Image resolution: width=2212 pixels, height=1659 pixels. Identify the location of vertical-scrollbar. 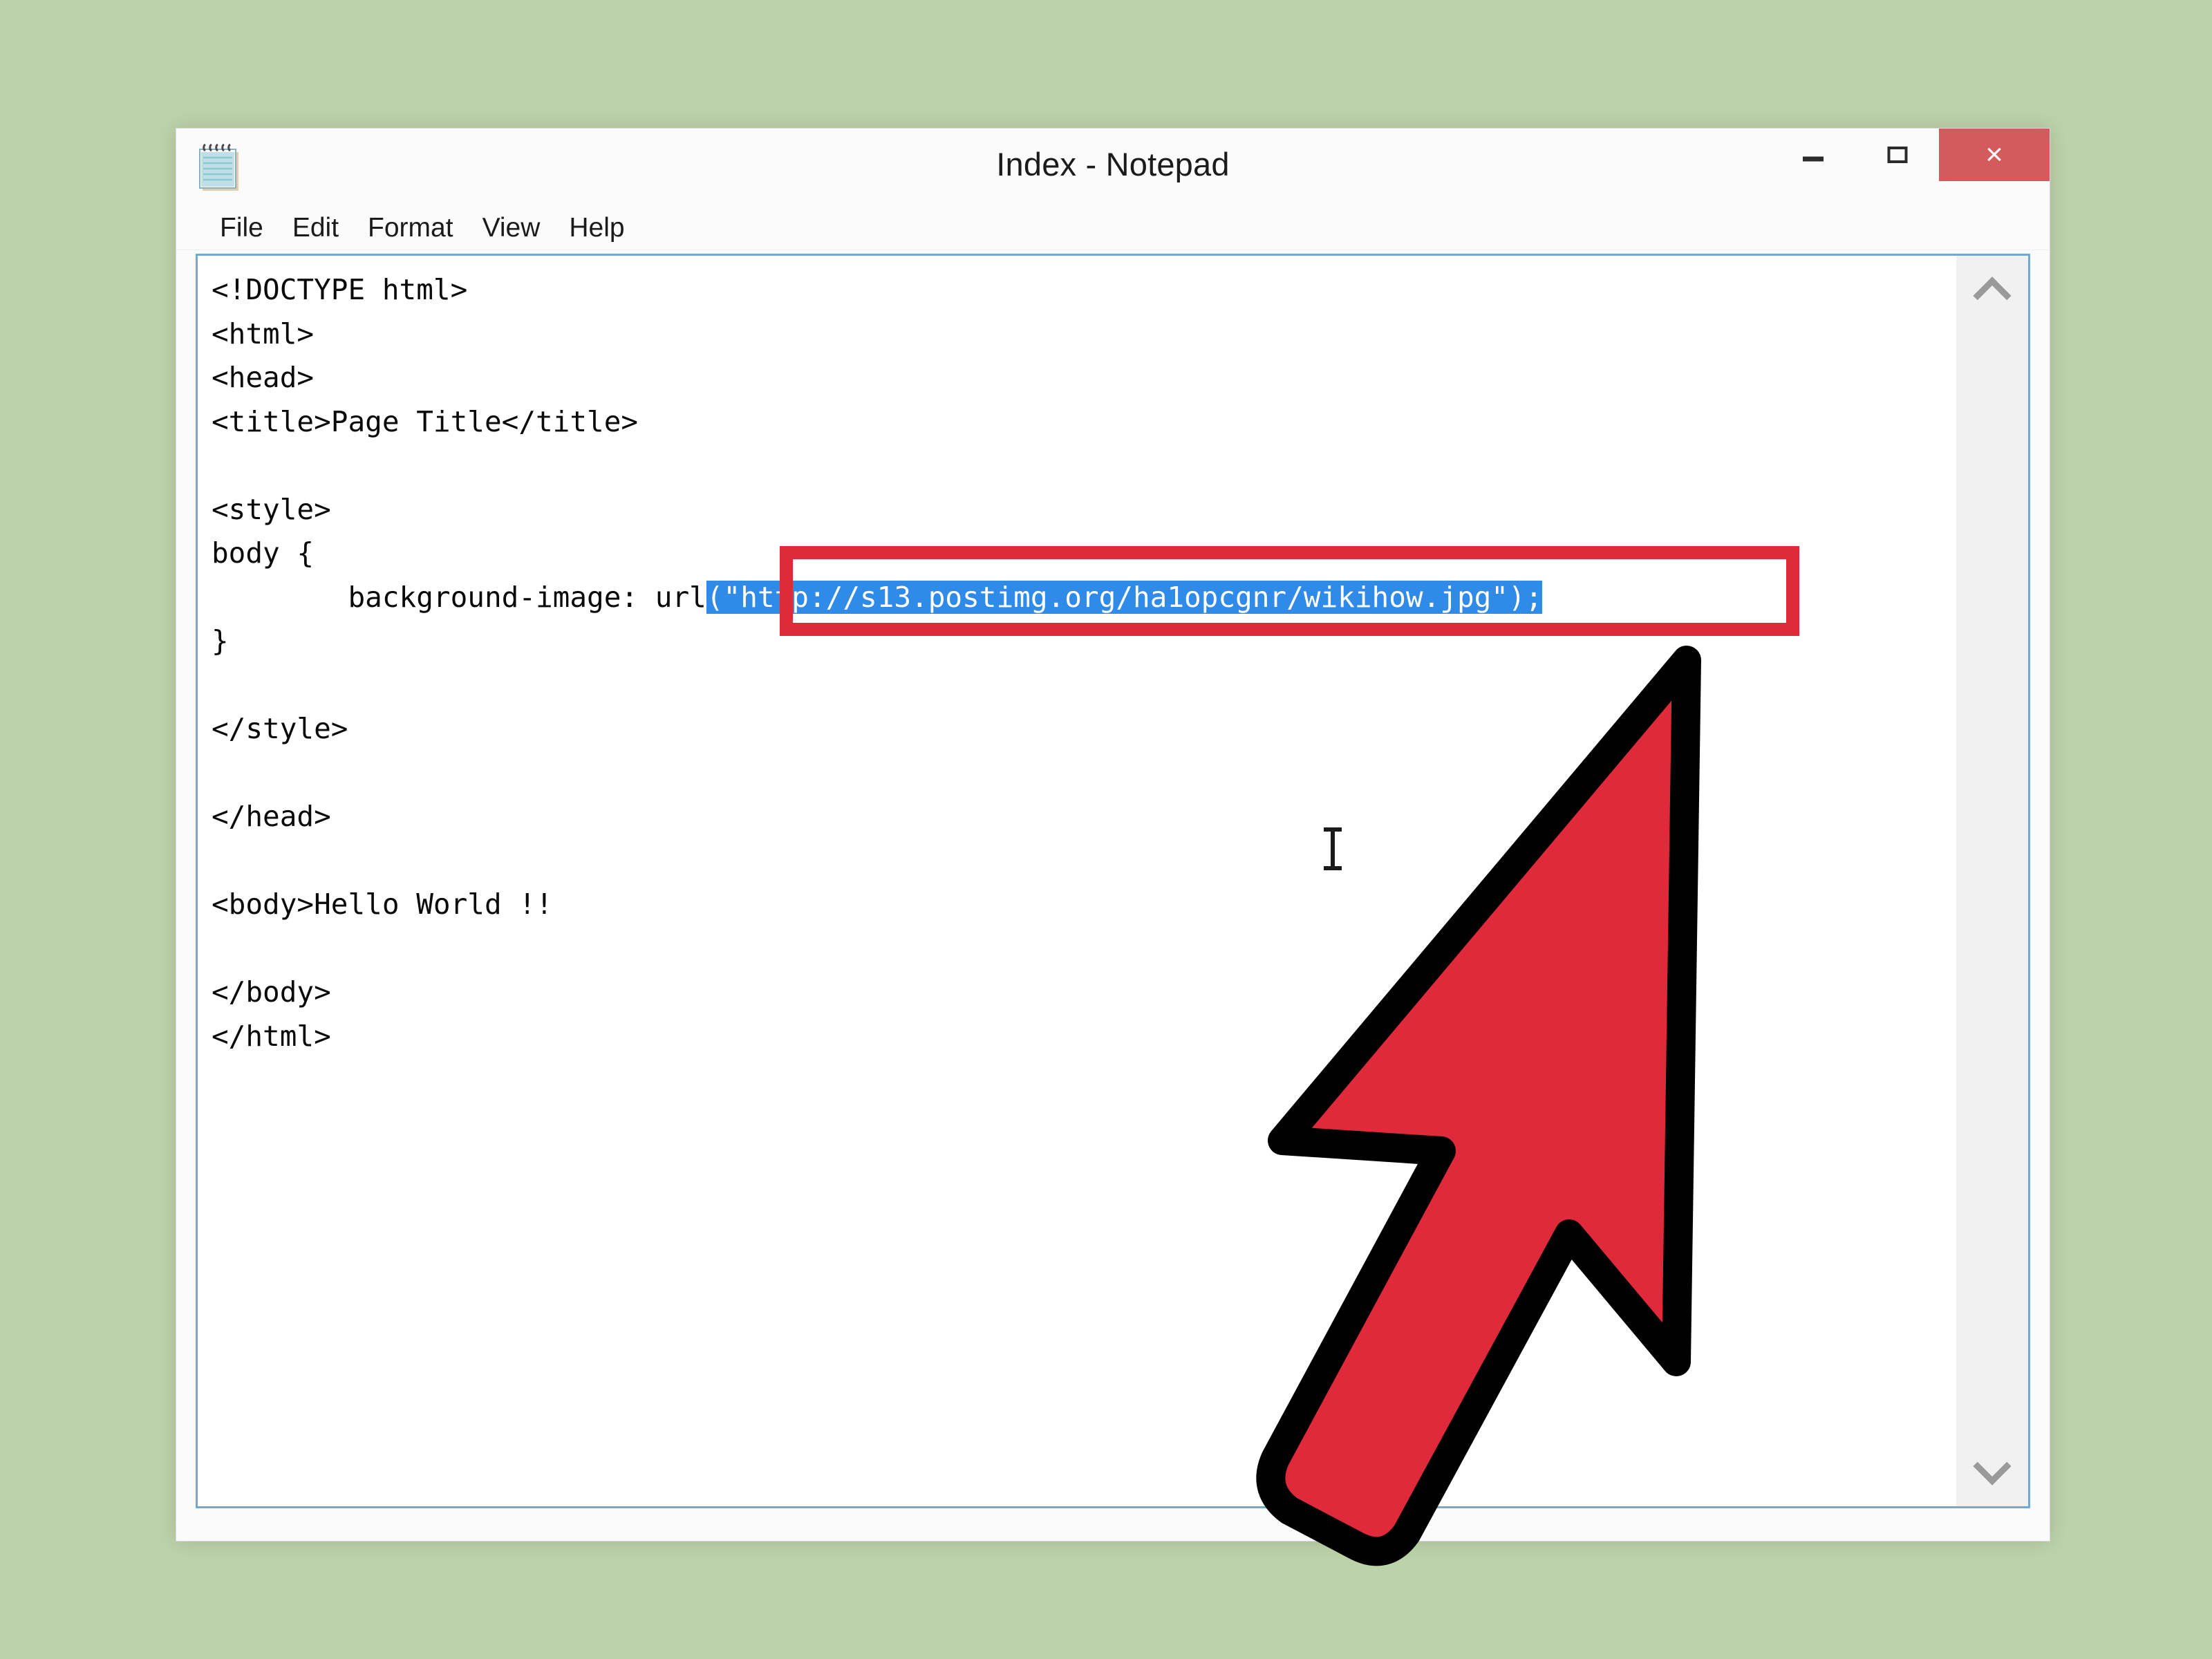
(1992, 881).